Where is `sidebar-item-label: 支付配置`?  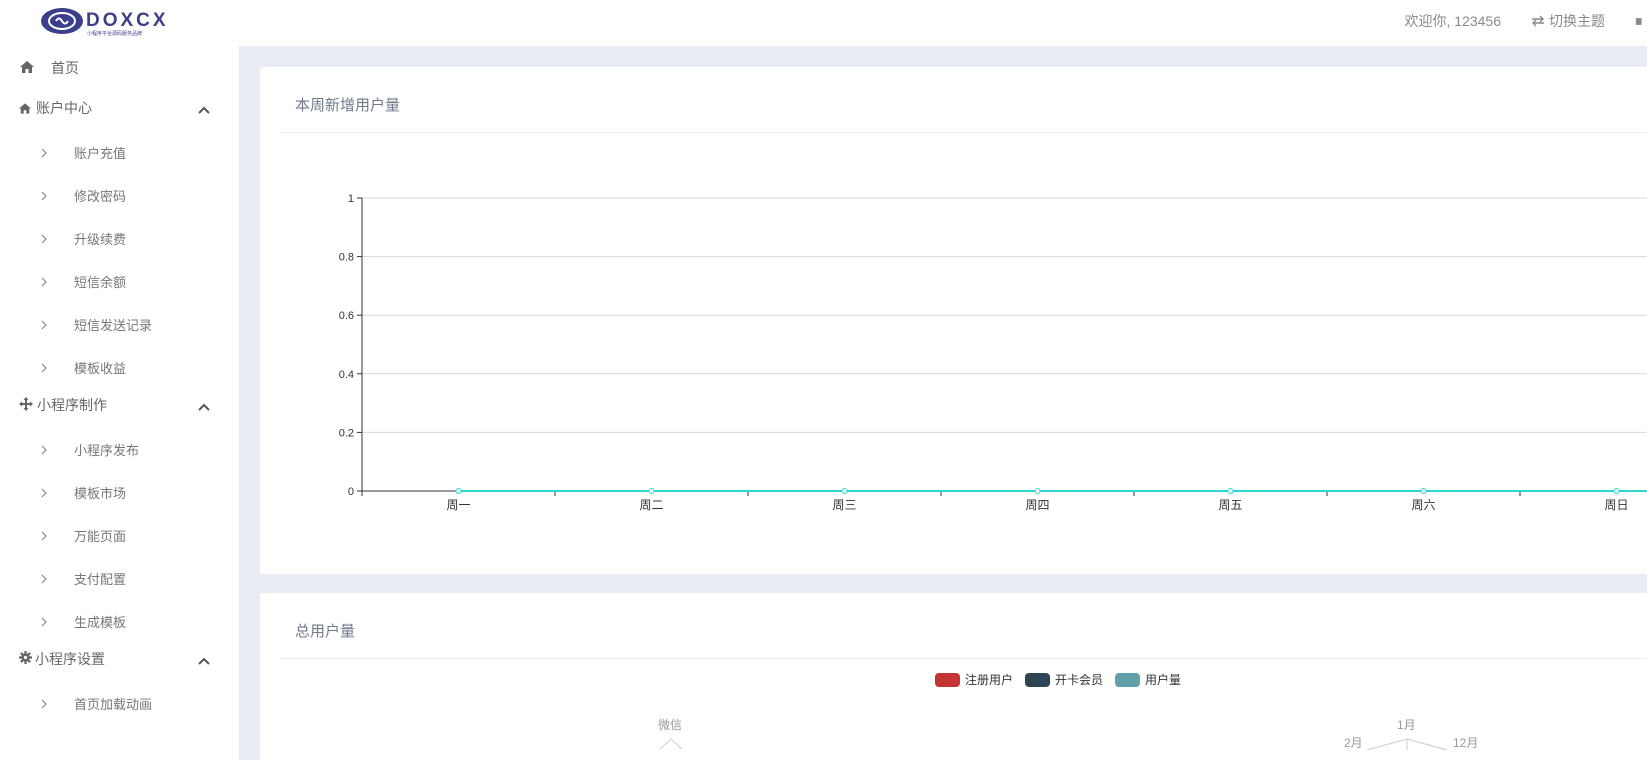 sidebar-item-label: 支付配置 is located at coordinates (100, 579).